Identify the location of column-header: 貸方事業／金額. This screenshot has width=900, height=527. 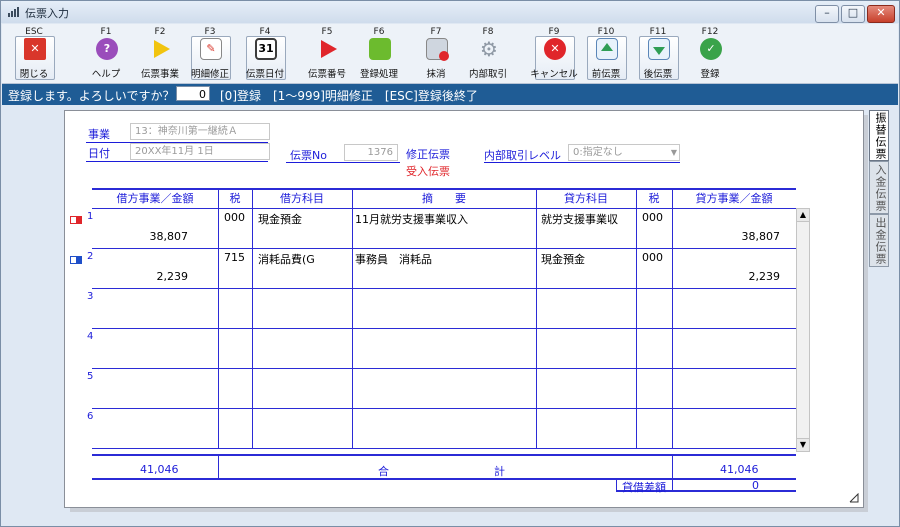
(734, 198).